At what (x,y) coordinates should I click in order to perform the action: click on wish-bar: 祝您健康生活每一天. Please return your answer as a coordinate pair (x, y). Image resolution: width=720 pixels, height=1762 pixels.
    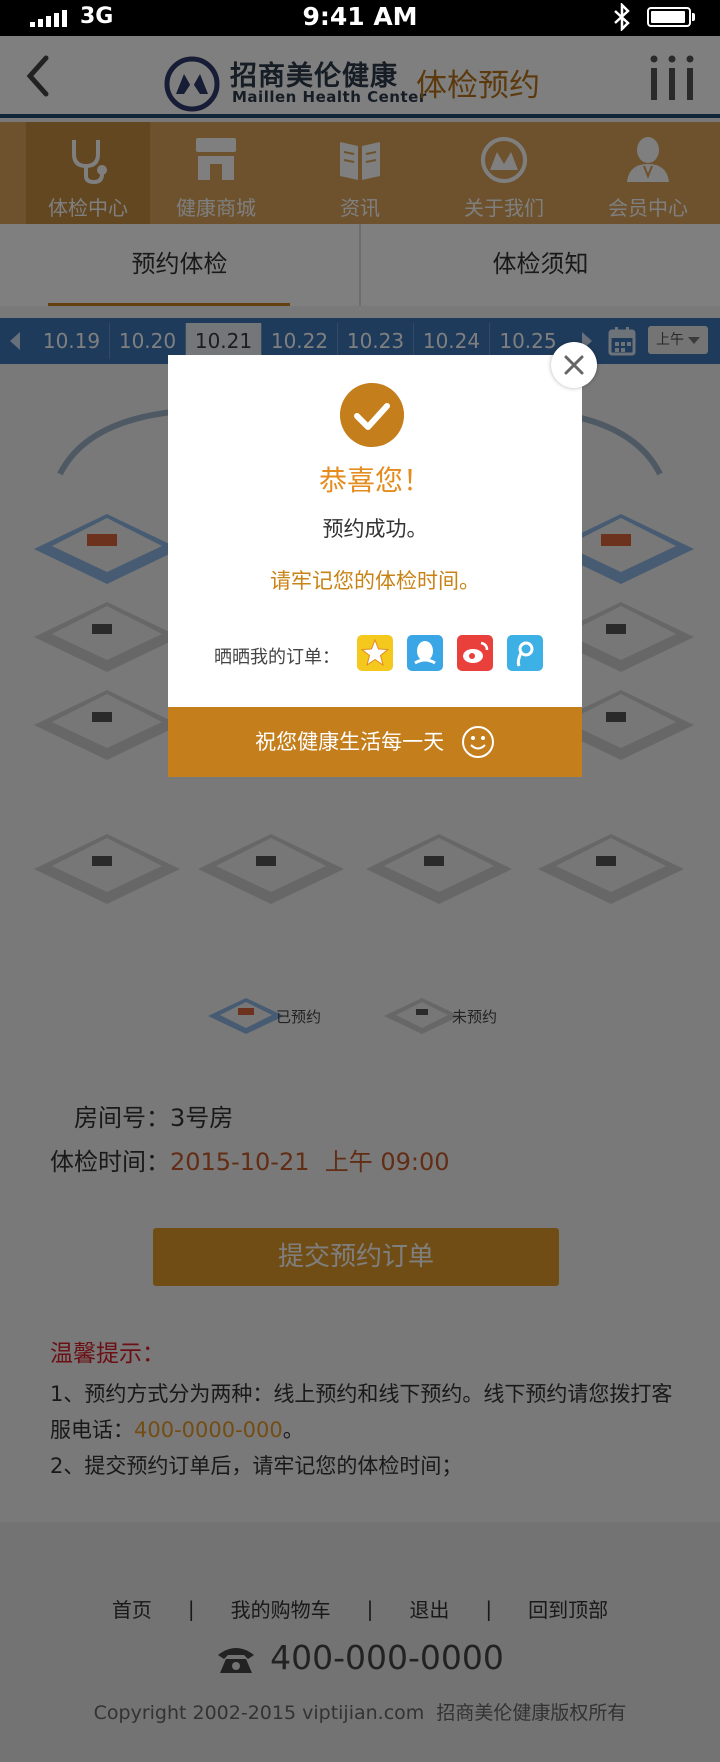
    Looking at the image, I should click on (375, 742).